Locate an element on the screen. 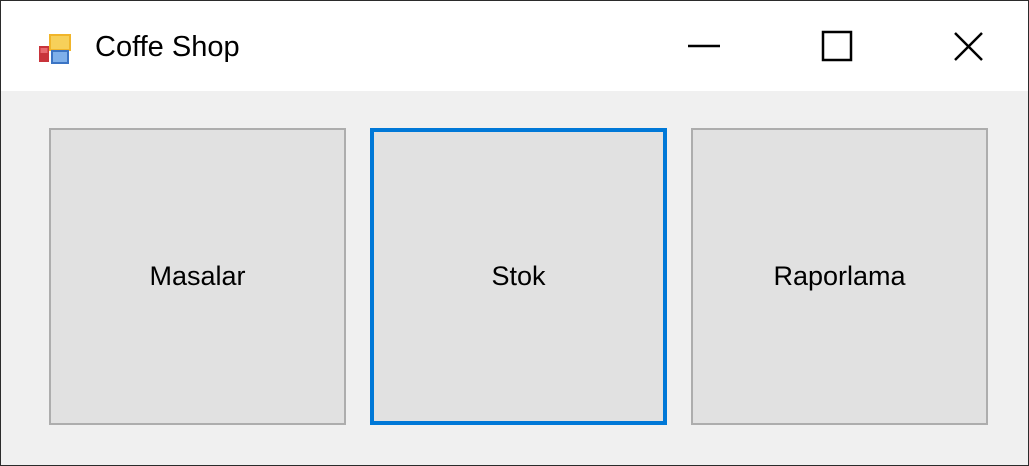 Image resolution: width=1029 pixels, height=466 pixels. app-icon is located at coordinates (55, 49).